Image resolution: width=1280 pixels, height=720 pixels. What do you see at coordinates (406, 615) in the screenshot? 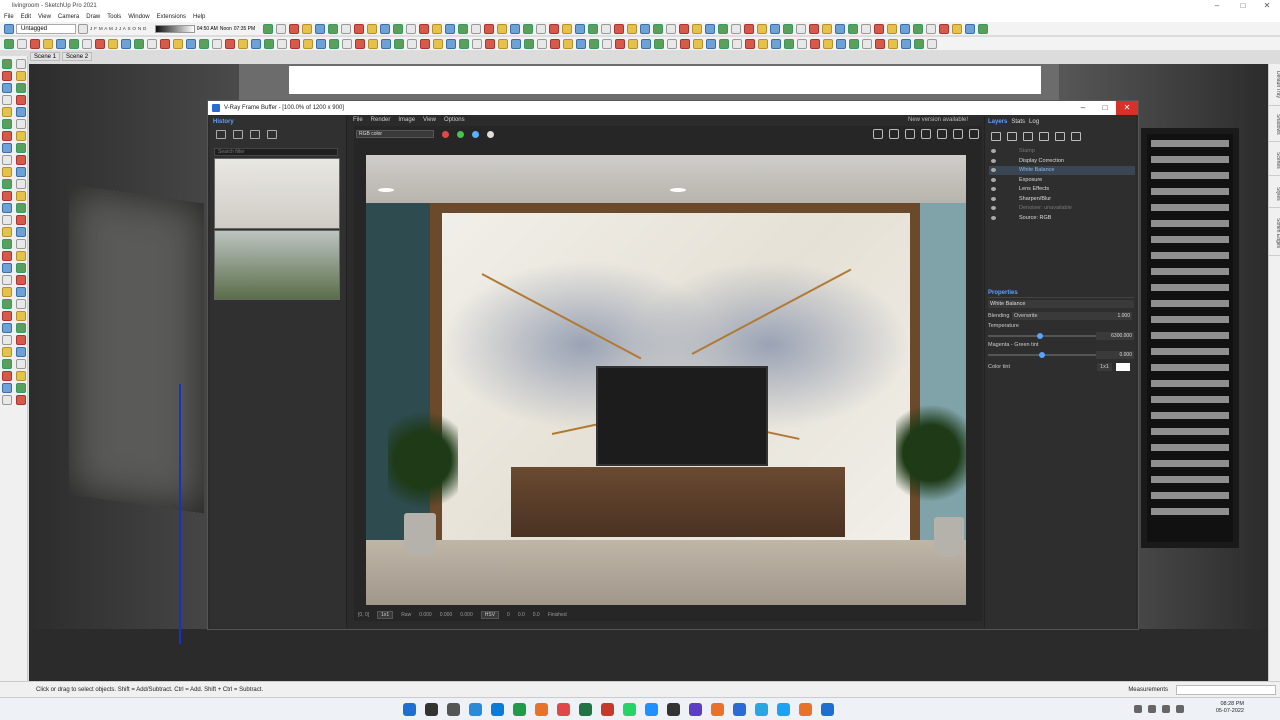
I see `raw-label: Raw` at bounding box center [406, 615].